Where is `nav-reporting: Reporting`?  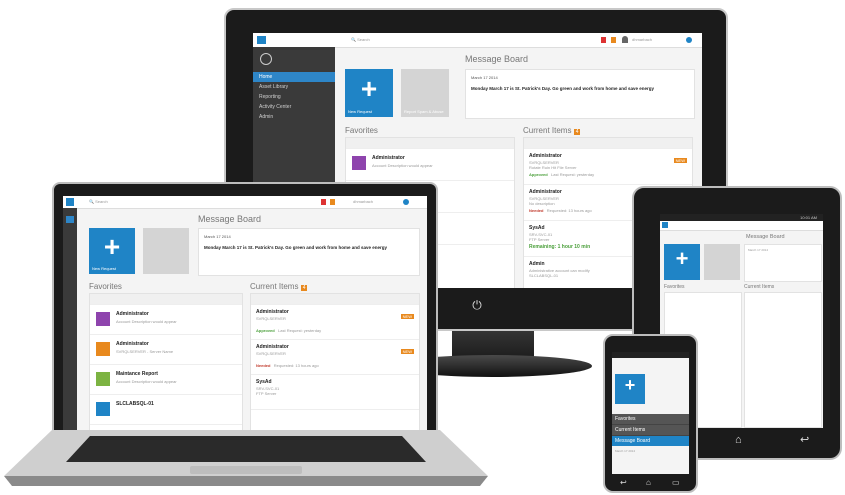
nav-reporting: Reporting is located at coordinates (294, 97).